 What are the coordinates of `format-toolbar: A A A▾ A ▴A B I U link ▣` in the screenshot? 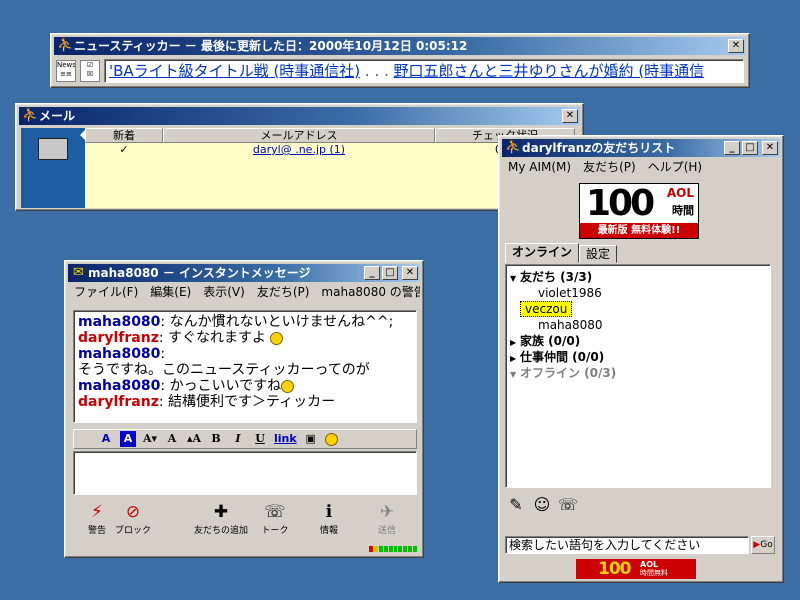 It's located at (245, 439).